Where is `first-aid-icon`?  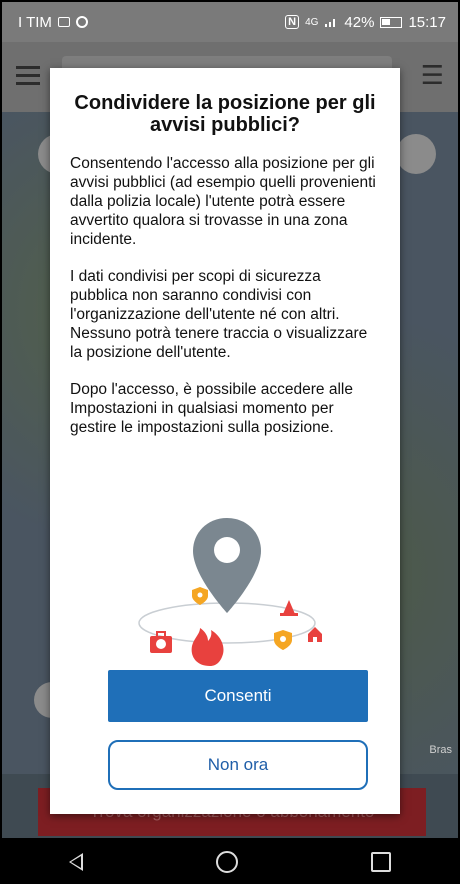
first-aid-icon is located at coordinates (161, 642).